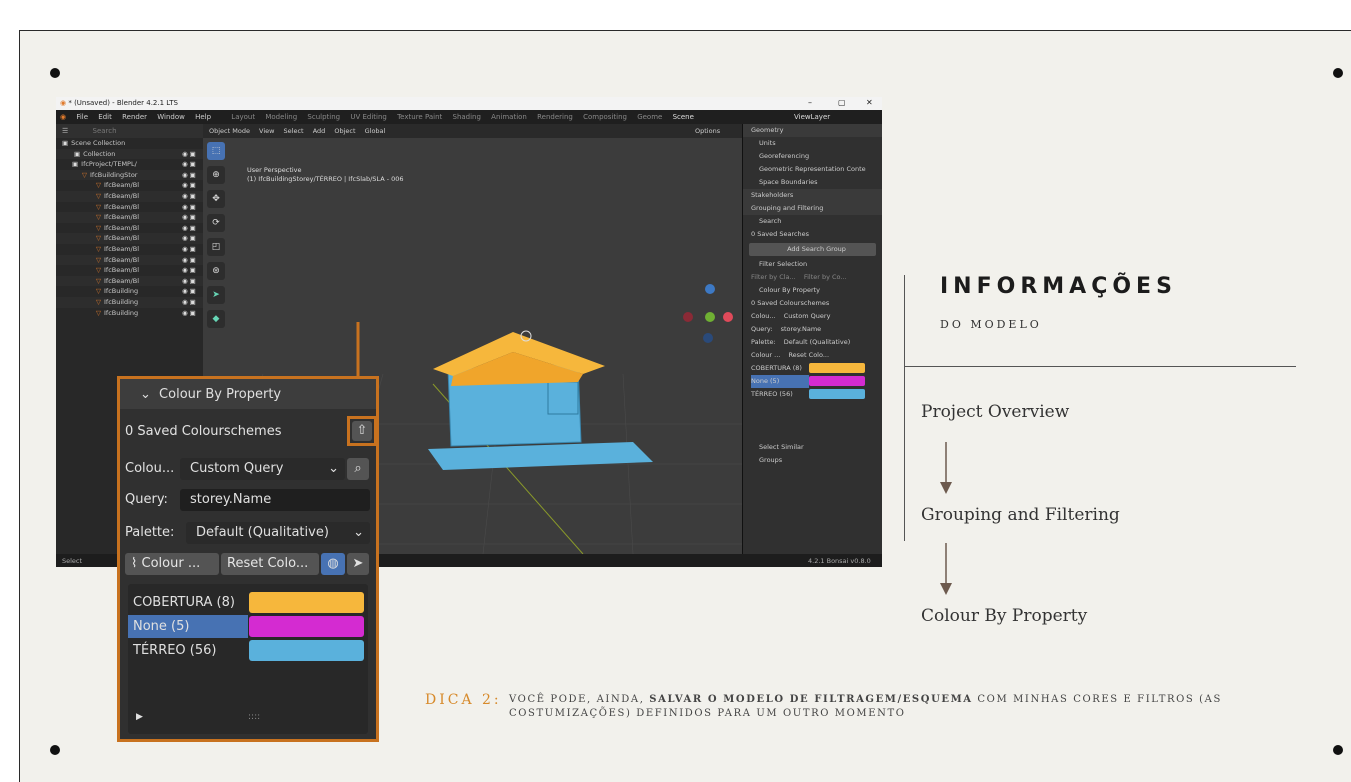 This screenshot has width=1351, height=782. Describe the element at coordinates (248, 394) in the screenshot. I see `colour-by-property-header: ⌄ Colour By Property` at that location.